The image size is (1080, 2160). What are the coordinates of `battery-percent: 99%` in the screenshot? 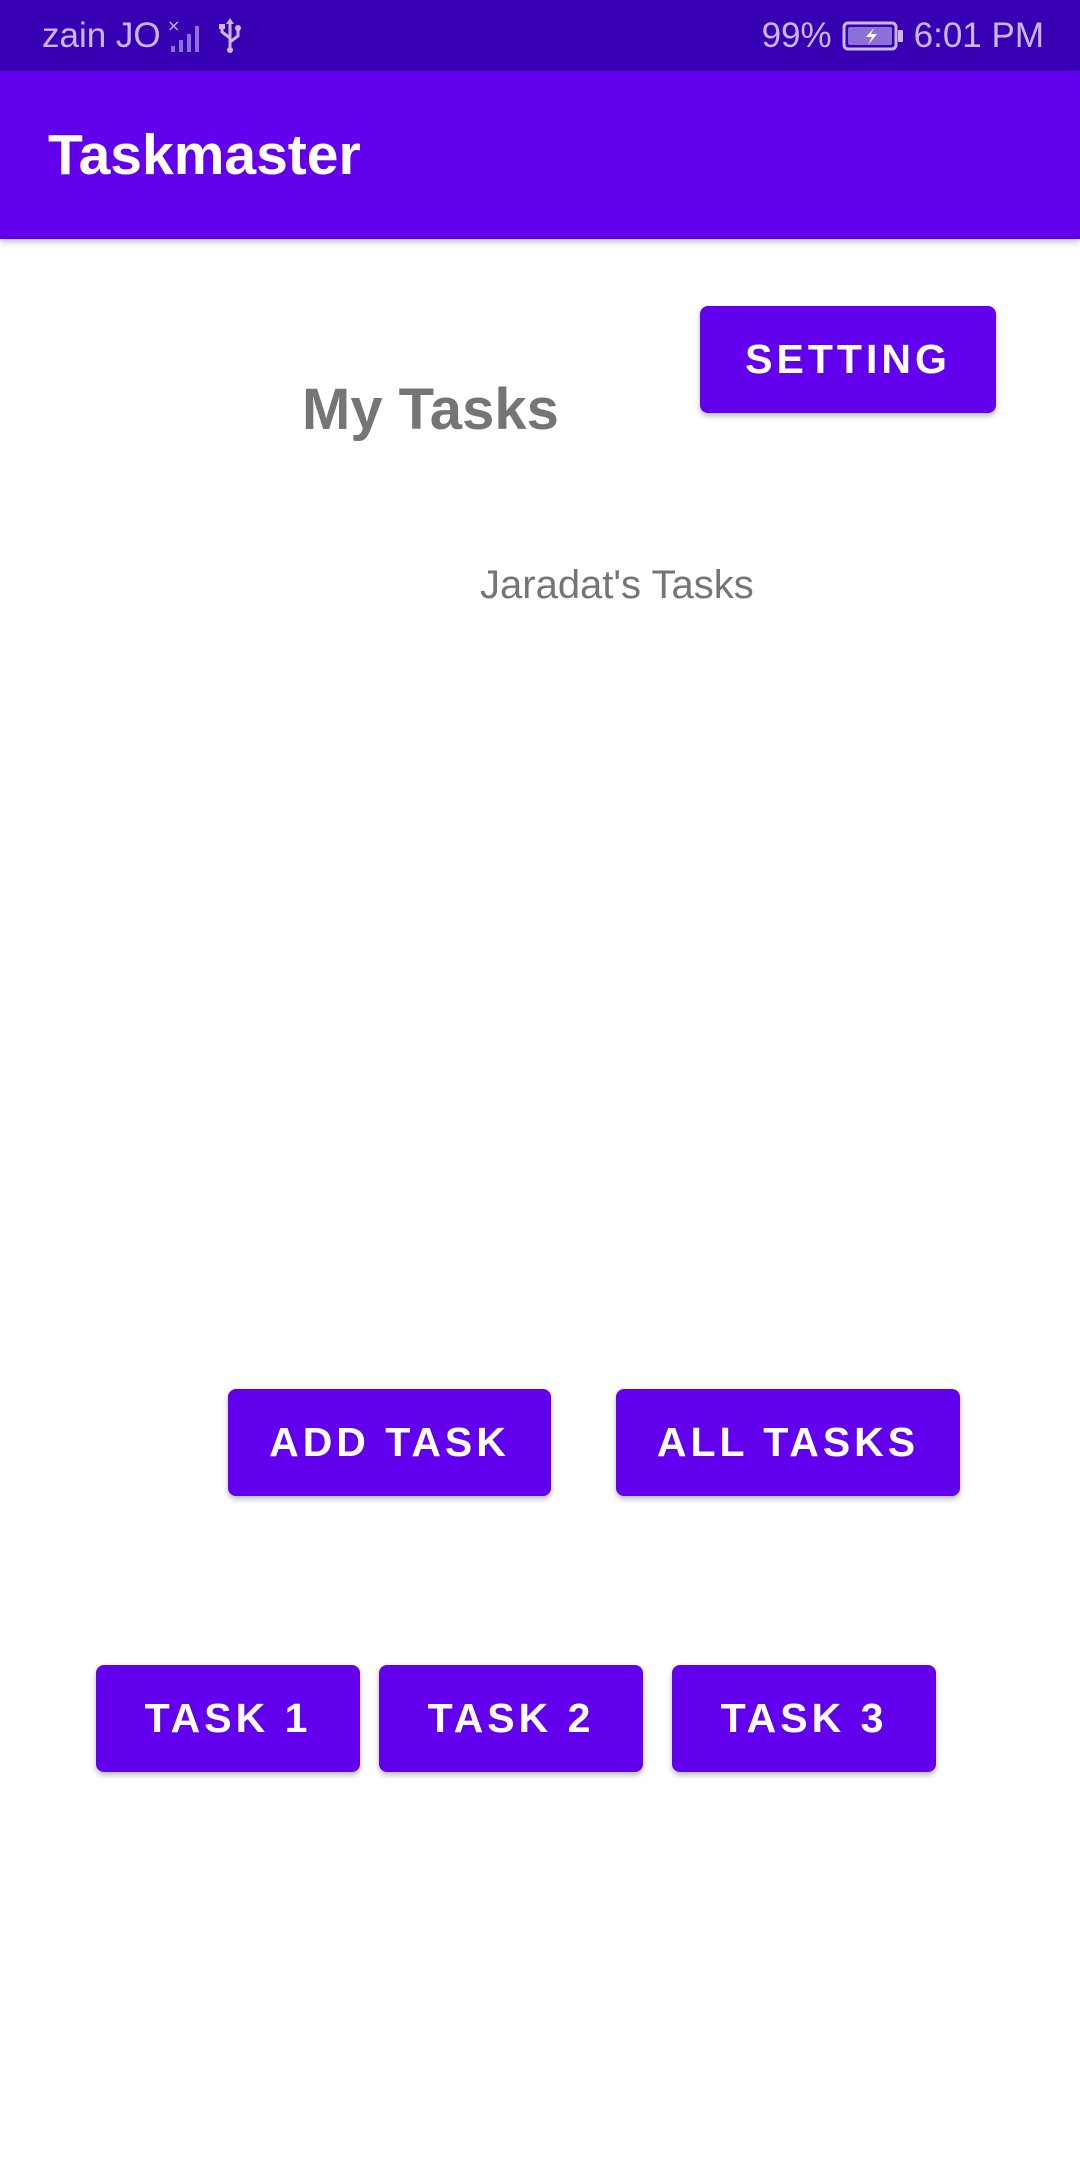 It's located at (796, 35).